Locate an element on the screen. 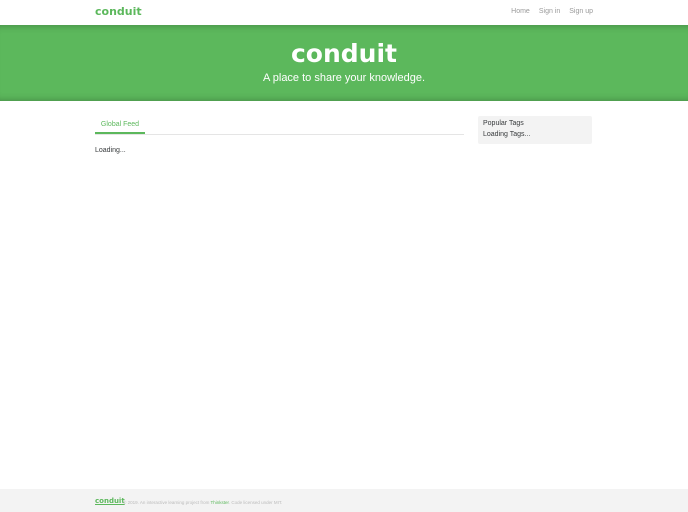 This screenshot has height=512, width=688. nav-link-sign-in: Sign in is located at coordinates (549, 11).